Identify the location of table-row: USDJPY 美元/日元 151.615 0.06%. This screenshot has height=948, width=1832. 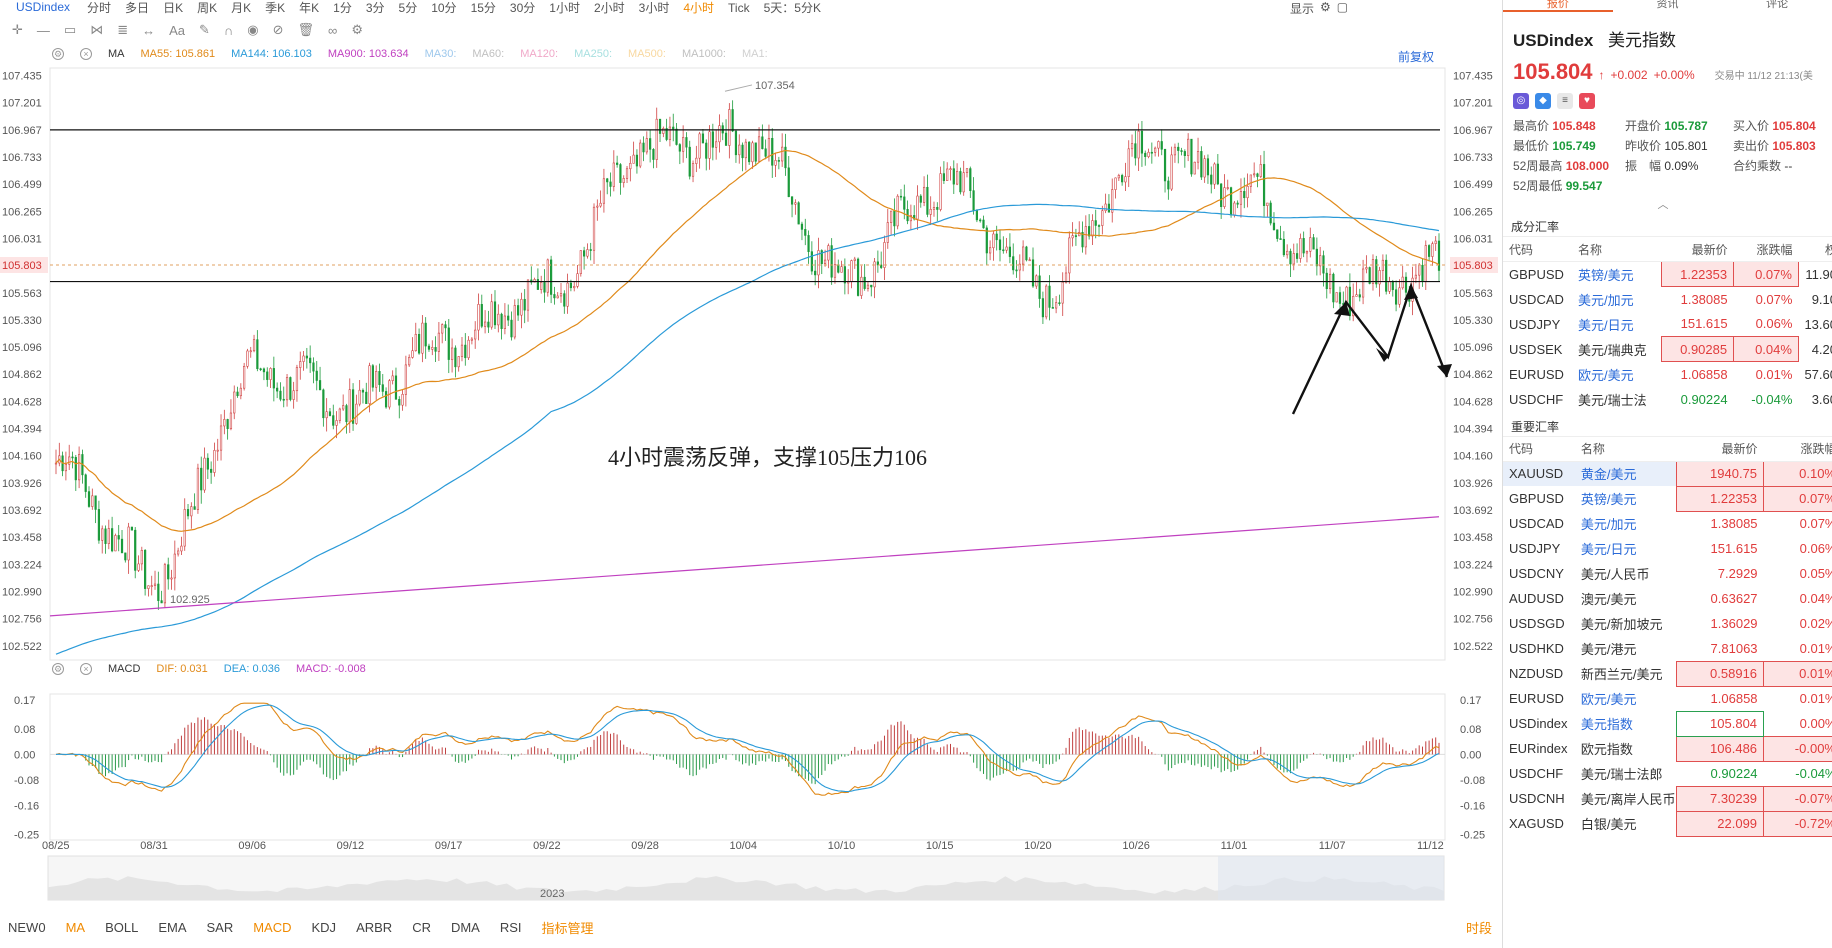
(1667, 548).